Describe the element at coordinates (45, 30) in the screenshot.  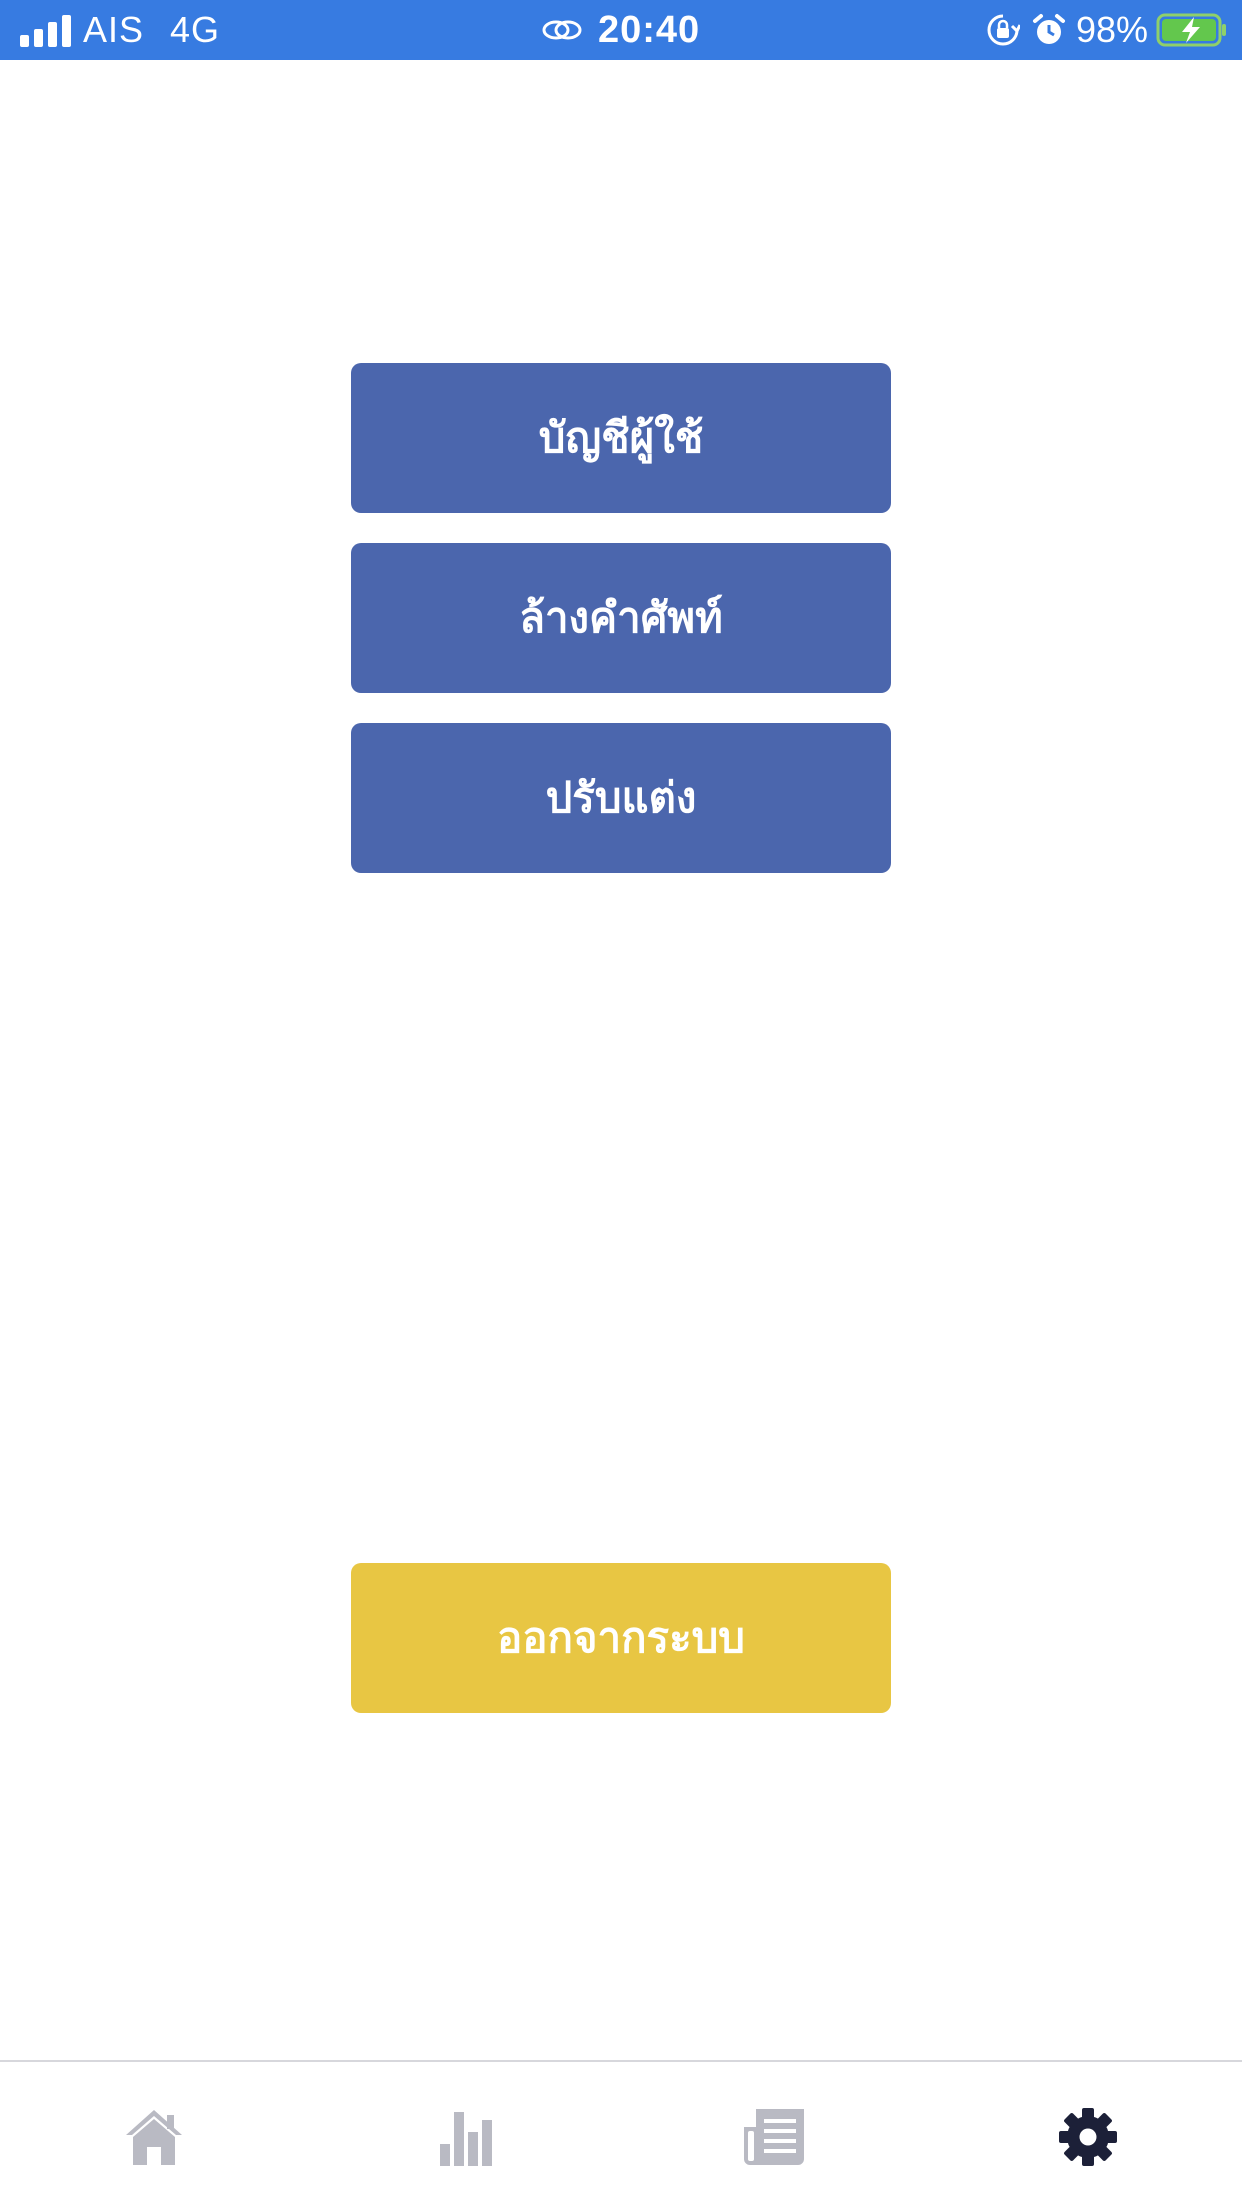
I see `signal-strength-icon` at that location.